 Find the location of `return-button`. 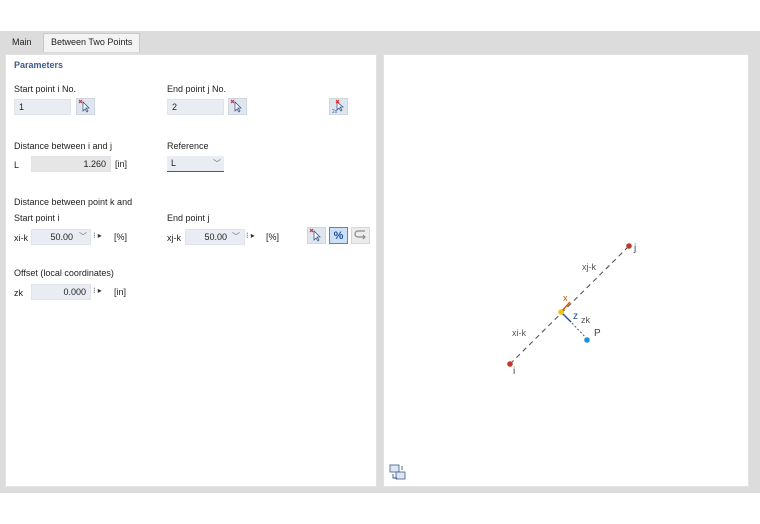

return-button is located at coordinates (360, 235).